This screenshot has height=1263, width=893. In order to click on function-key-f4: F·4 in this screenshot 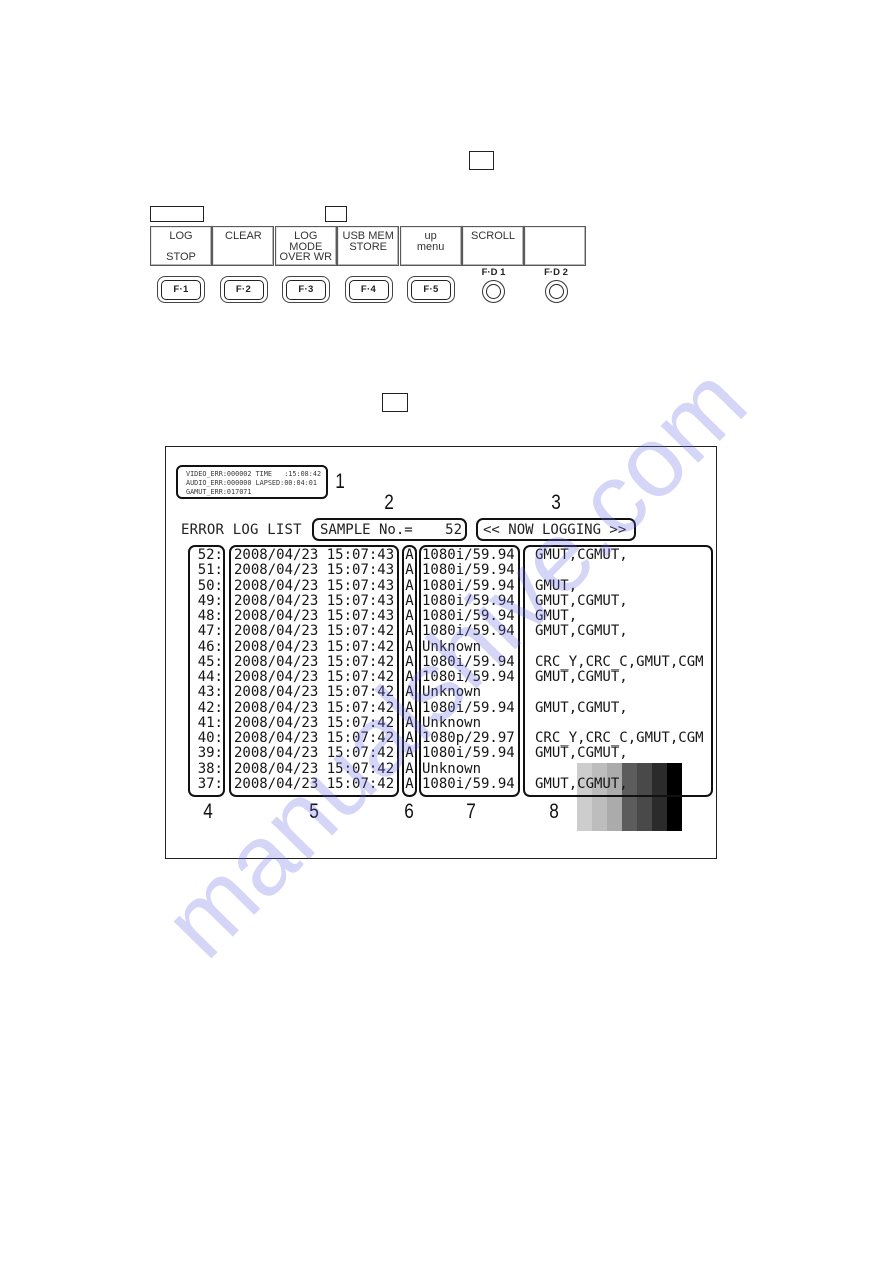, I will do `click(368, 289)`.